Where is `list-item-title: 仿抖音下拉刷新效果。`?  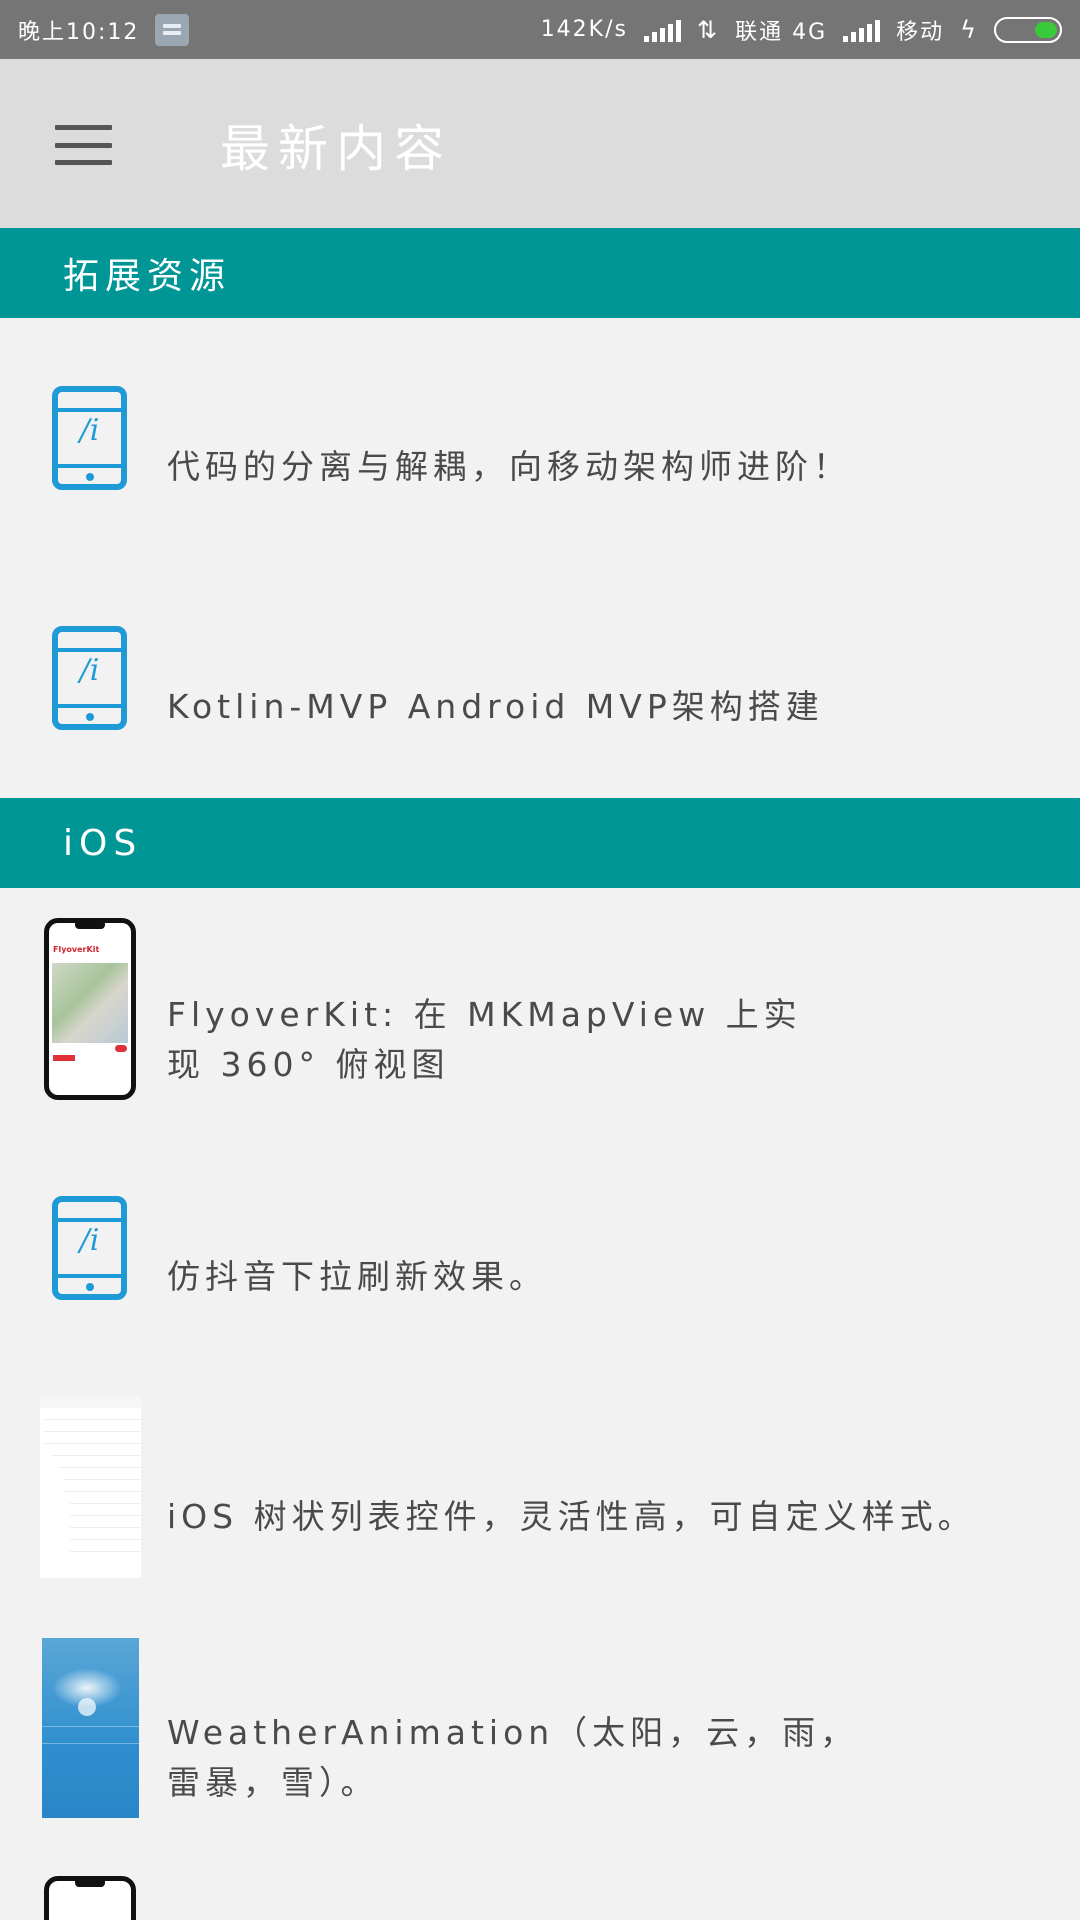
list-item-title: 仿抖音下拉刷新效果。 is located at coordinates (357, 1276).